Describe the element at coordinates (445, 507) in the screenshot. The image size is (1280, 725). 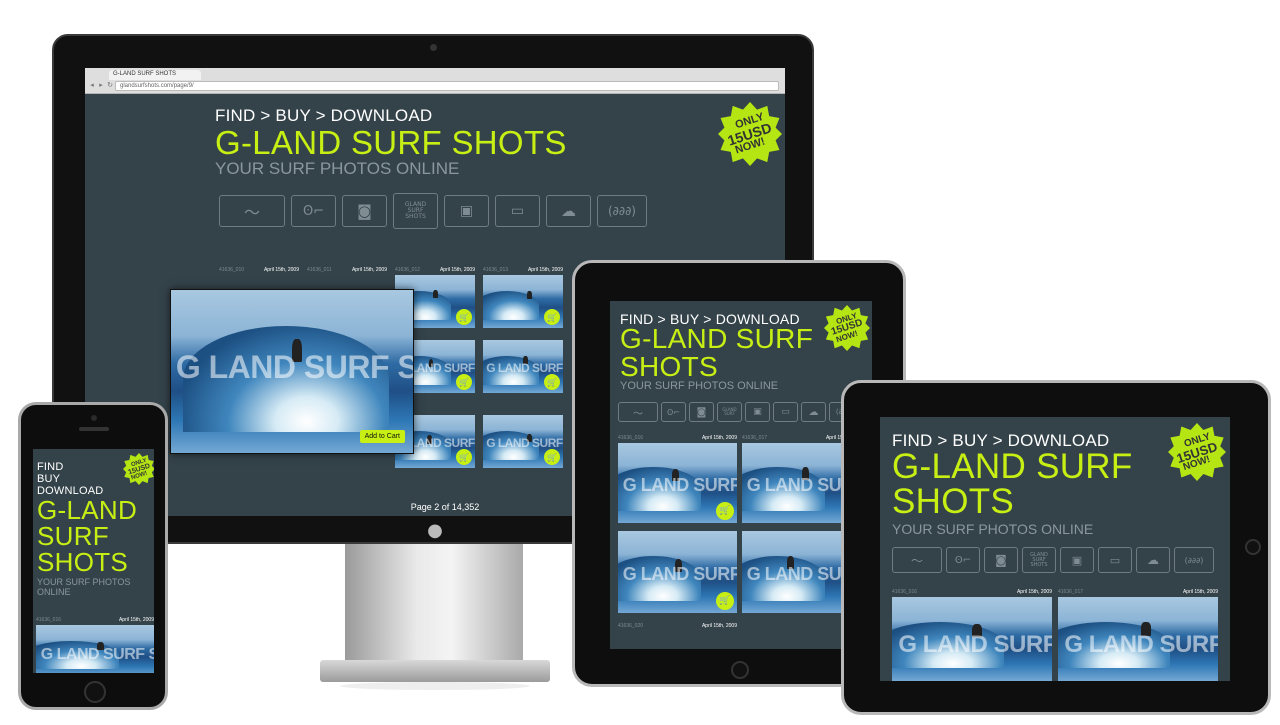
I see `pagination: Page 2 of 14,352` at that location.